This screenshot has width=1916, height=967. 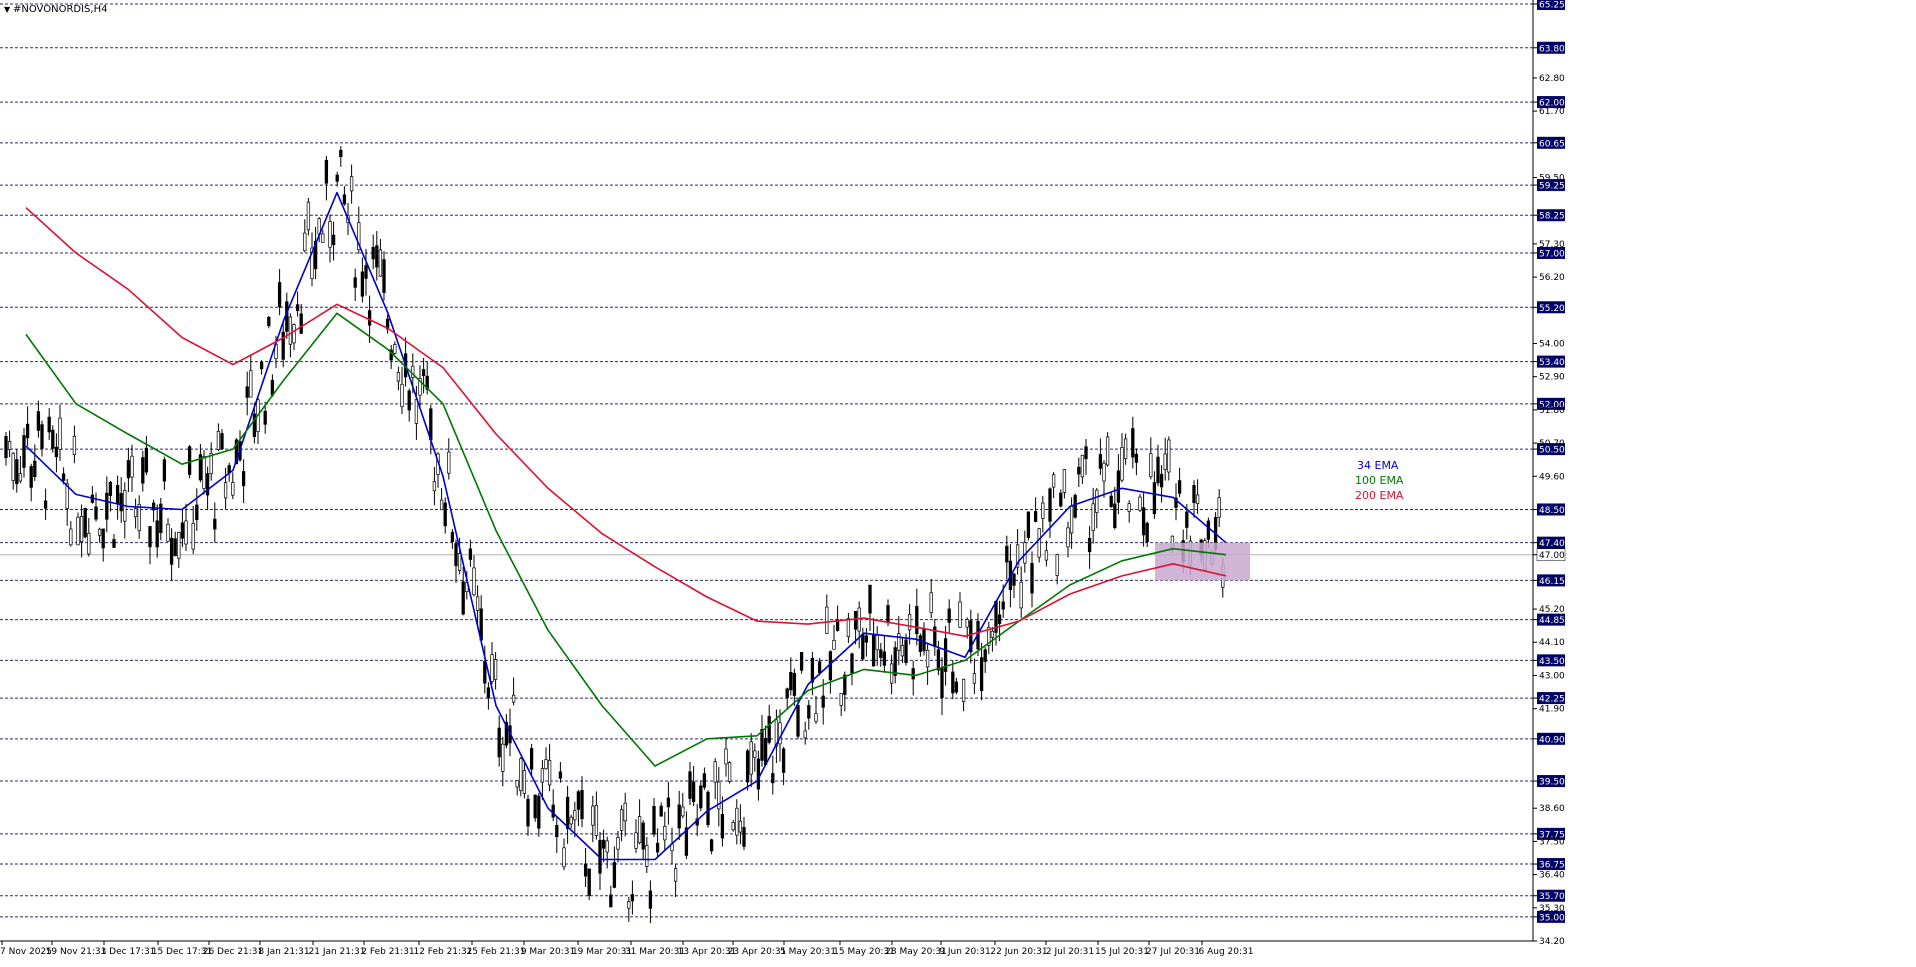 I want to click on price-tick-label: 43.00, so click(x=1552, y=676).